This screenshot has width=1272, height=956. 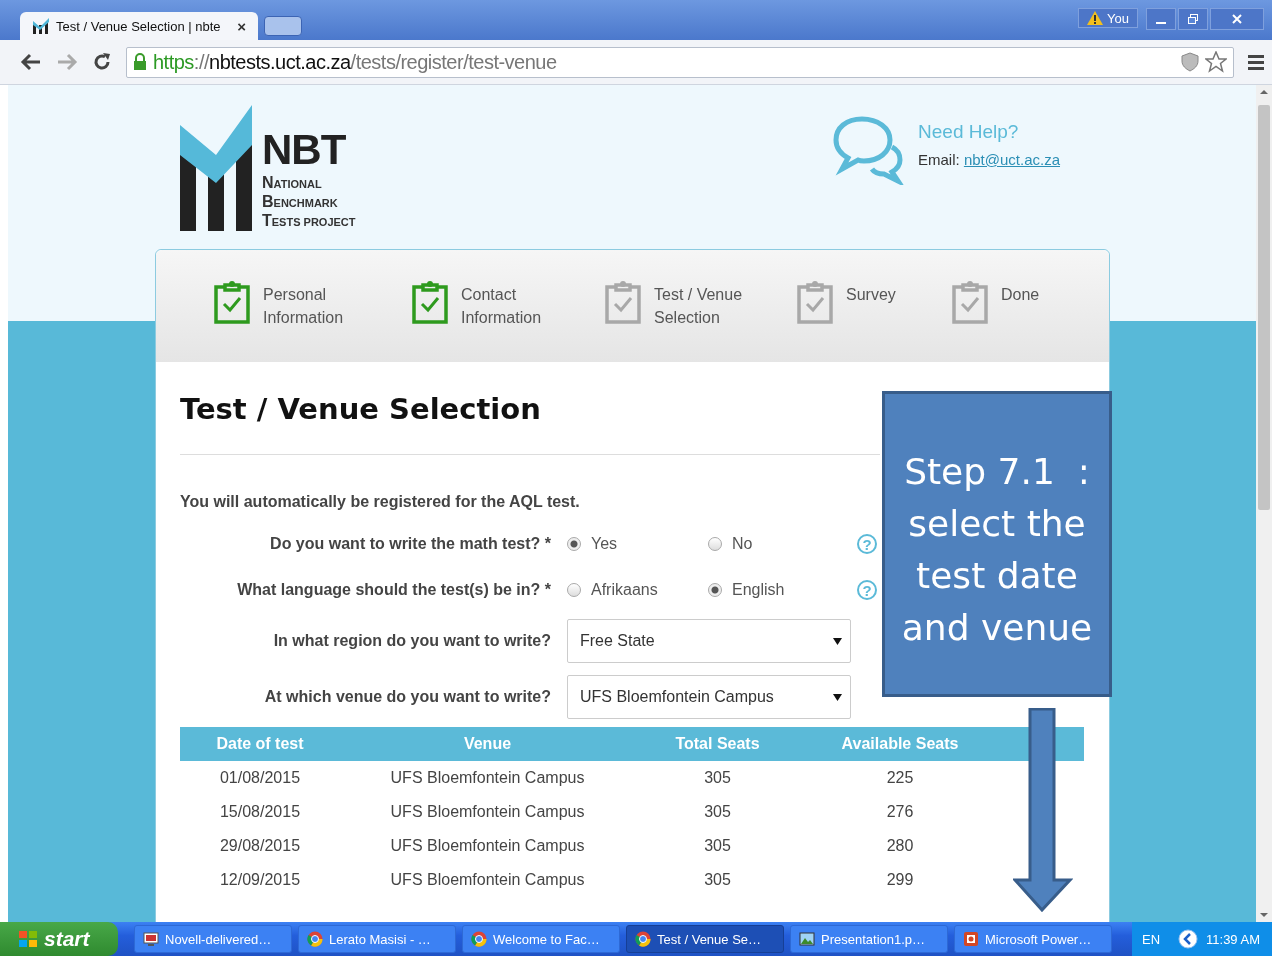 What do you see at coordinates (292, 183) in the screenshot?
I see `logo-subtitle: NATIONAL` at bounding box center [292, 183].